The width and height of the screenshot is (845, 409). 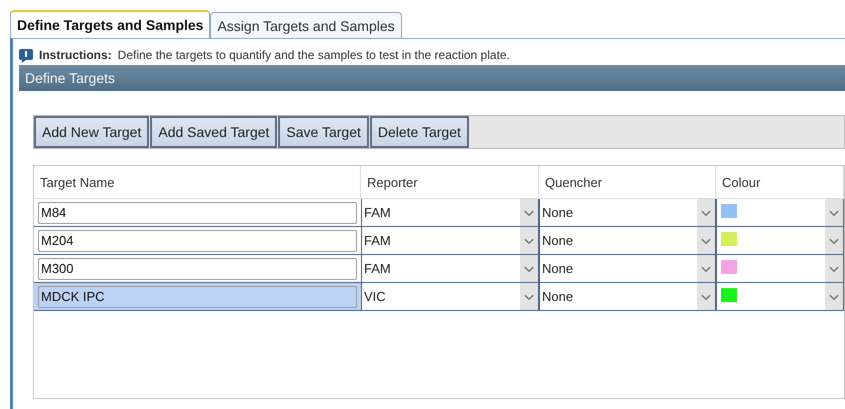 I want to click on toolbar-button: Add New Target, so click(x=92, y=132).